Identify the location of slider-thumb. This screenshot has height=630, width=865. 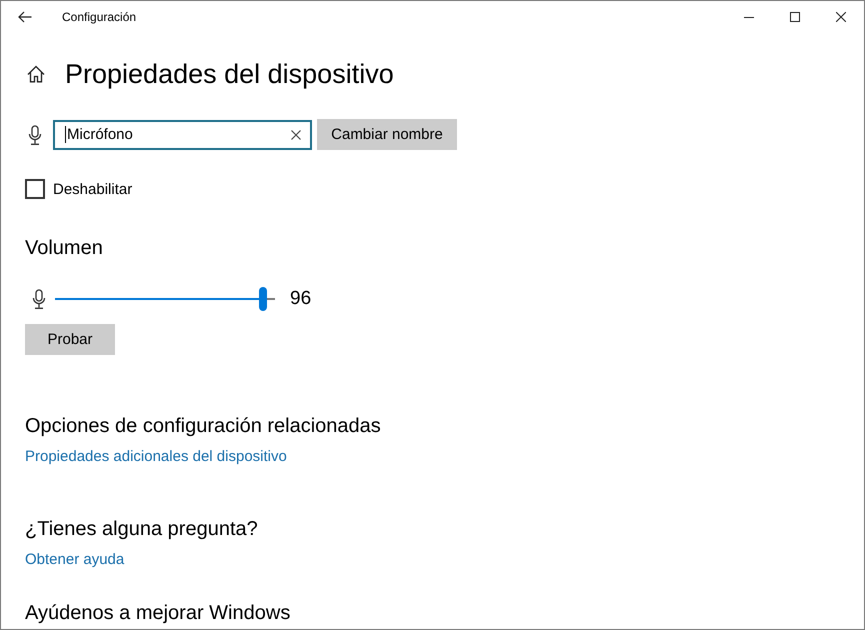
(262, 299).